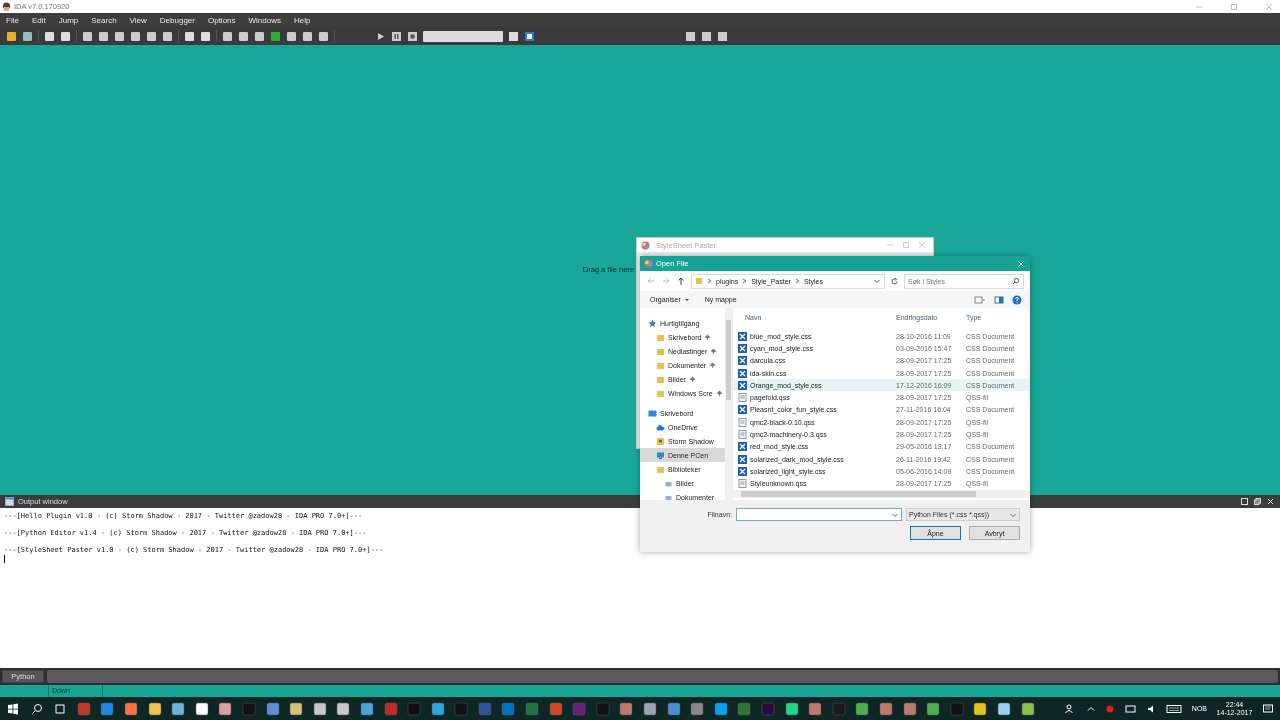 The height and width of the screenshot is (720, 1280). Describe the element at coordinates (1257, 501) in the screenshot. I see `float-icon` at that location.